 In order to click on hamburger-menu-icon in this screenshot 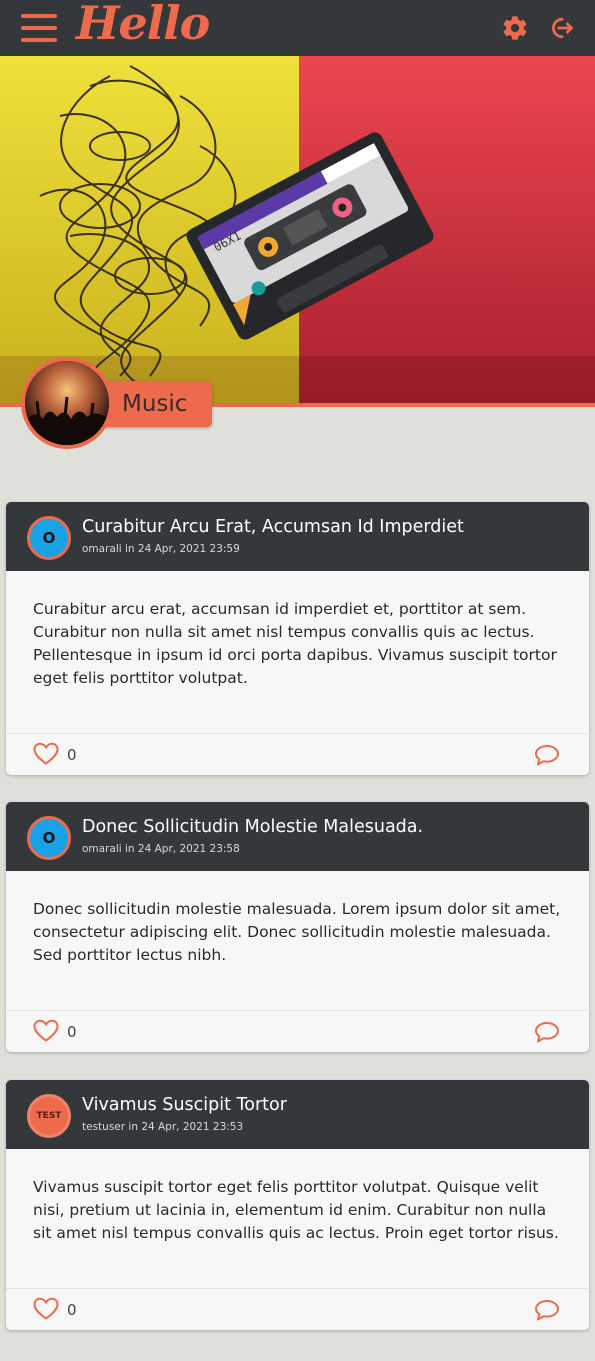, I will do `click(39, 28)`.